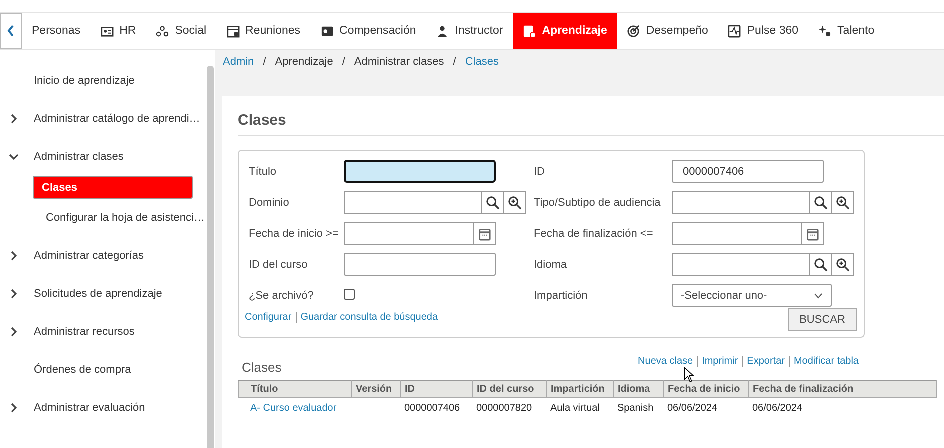 This screenshot has width=944, height=448. Describe the element at coordinates (706, 389) in the screenshot. I see `column-header: Fecha de inicio` at that location.